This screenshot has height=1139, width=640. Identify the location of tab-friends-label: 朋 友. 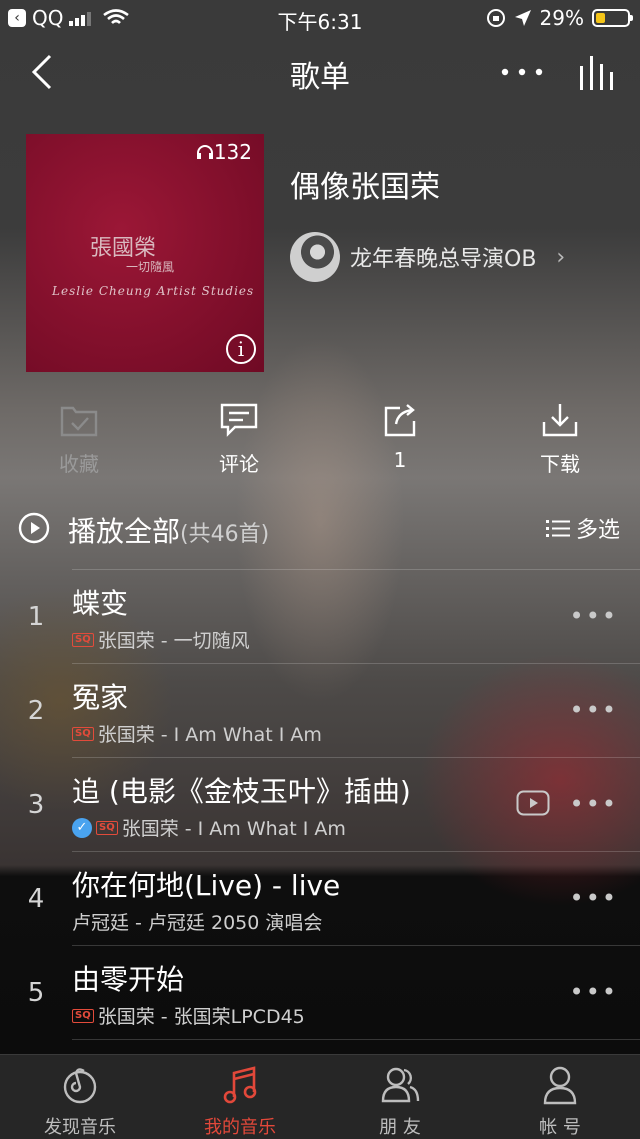
(400, 1127).